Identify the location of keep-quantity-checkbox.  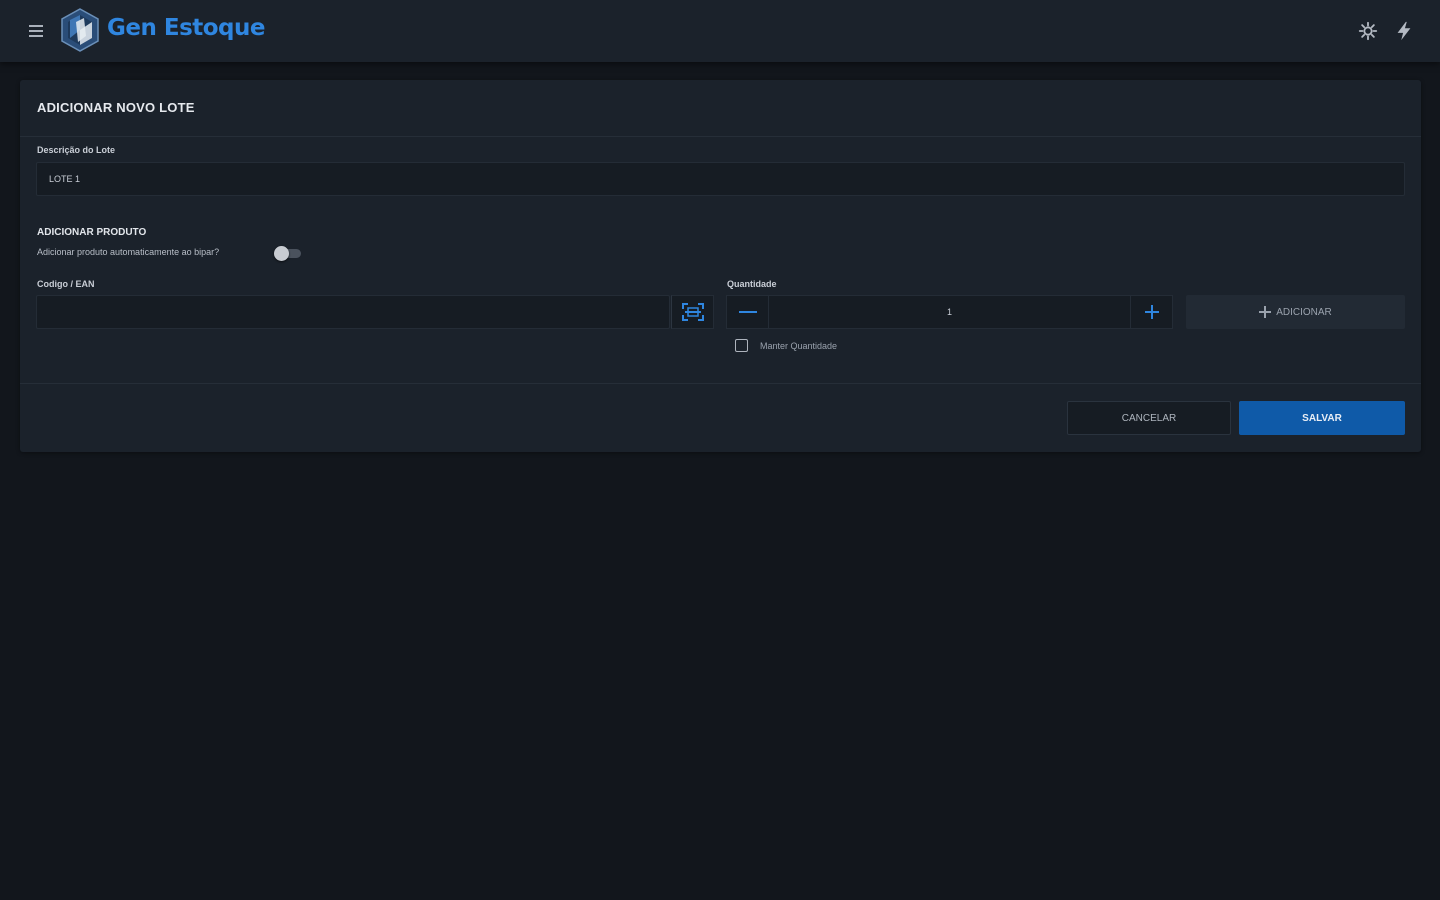
(741, 345).